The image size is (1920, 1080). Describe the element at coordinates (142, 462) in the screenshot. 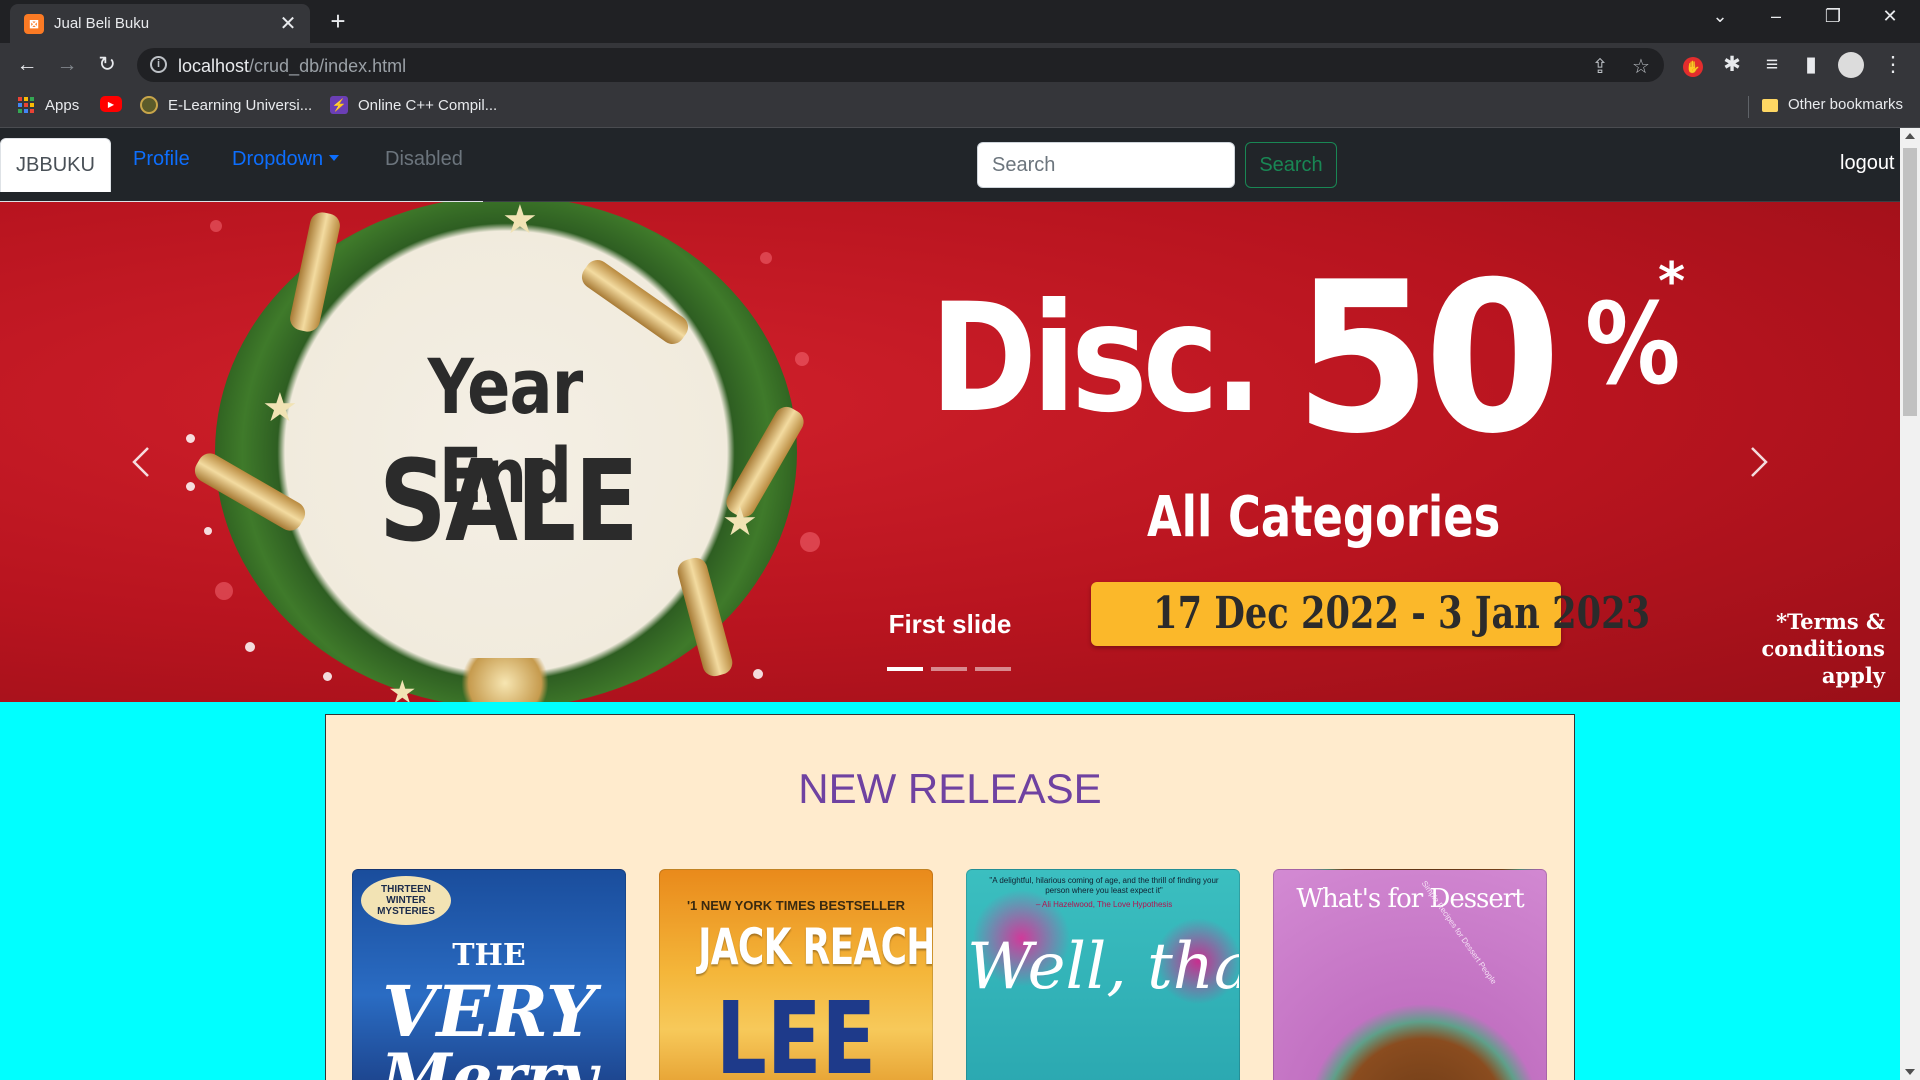

I see `carousel-prev-chevron-icon` at that location.